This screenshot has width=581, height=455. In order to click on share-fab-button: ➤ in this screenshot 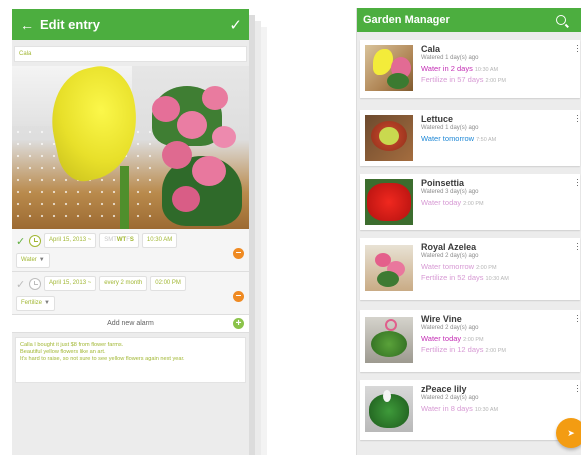, I will do `click(568, 433)`.